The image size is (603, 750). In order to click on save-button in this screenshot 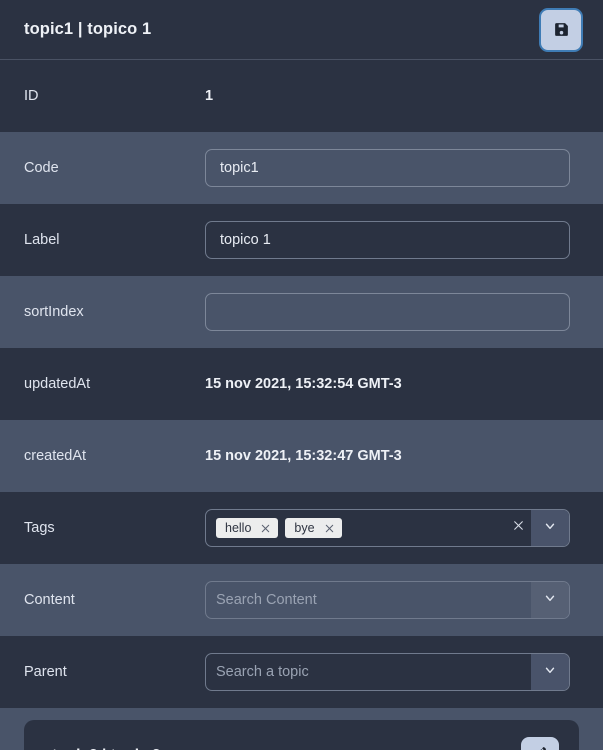, I will do `click(561, 29)`.